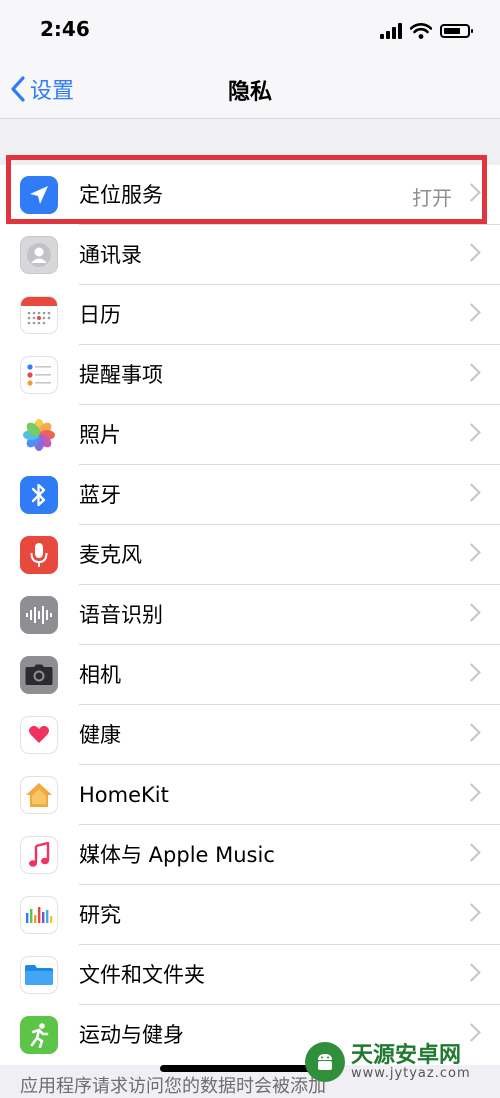 This screenshot has height=1098, width=500. What do you see at coordinates (100, 495) in the screenshot?
I see `row-label: 蓝牙` at bounding box center [100, 495].